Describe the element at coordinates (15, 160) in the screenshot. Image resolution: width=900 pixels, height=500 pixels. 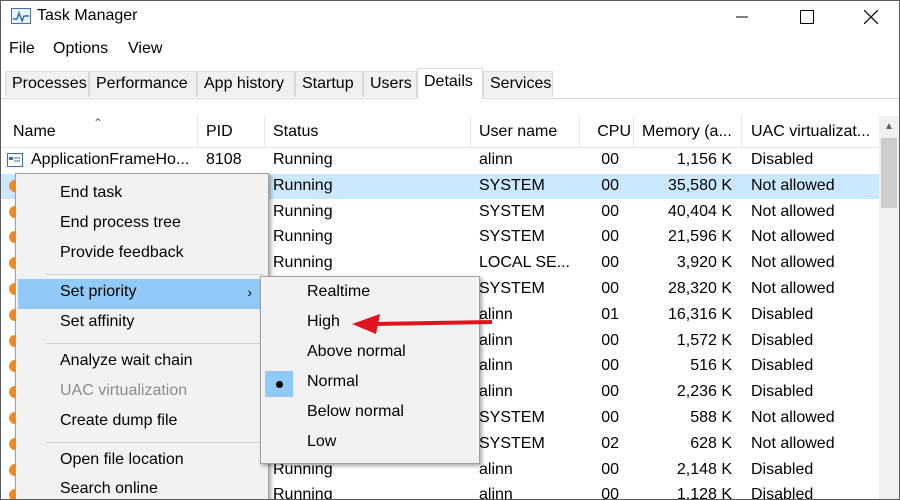
I see `process-icon` at that location.